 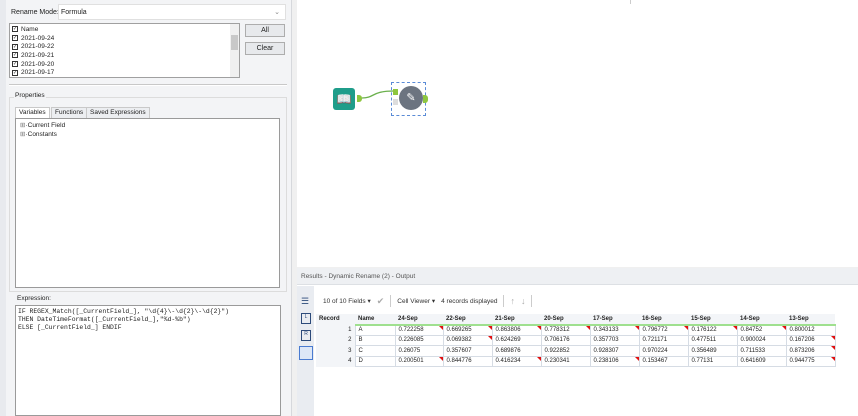 What do you see at coordinates (74, 12) in the screenshot?
I see `rename-mode-value: Formula` at bounding box center [74, 12].